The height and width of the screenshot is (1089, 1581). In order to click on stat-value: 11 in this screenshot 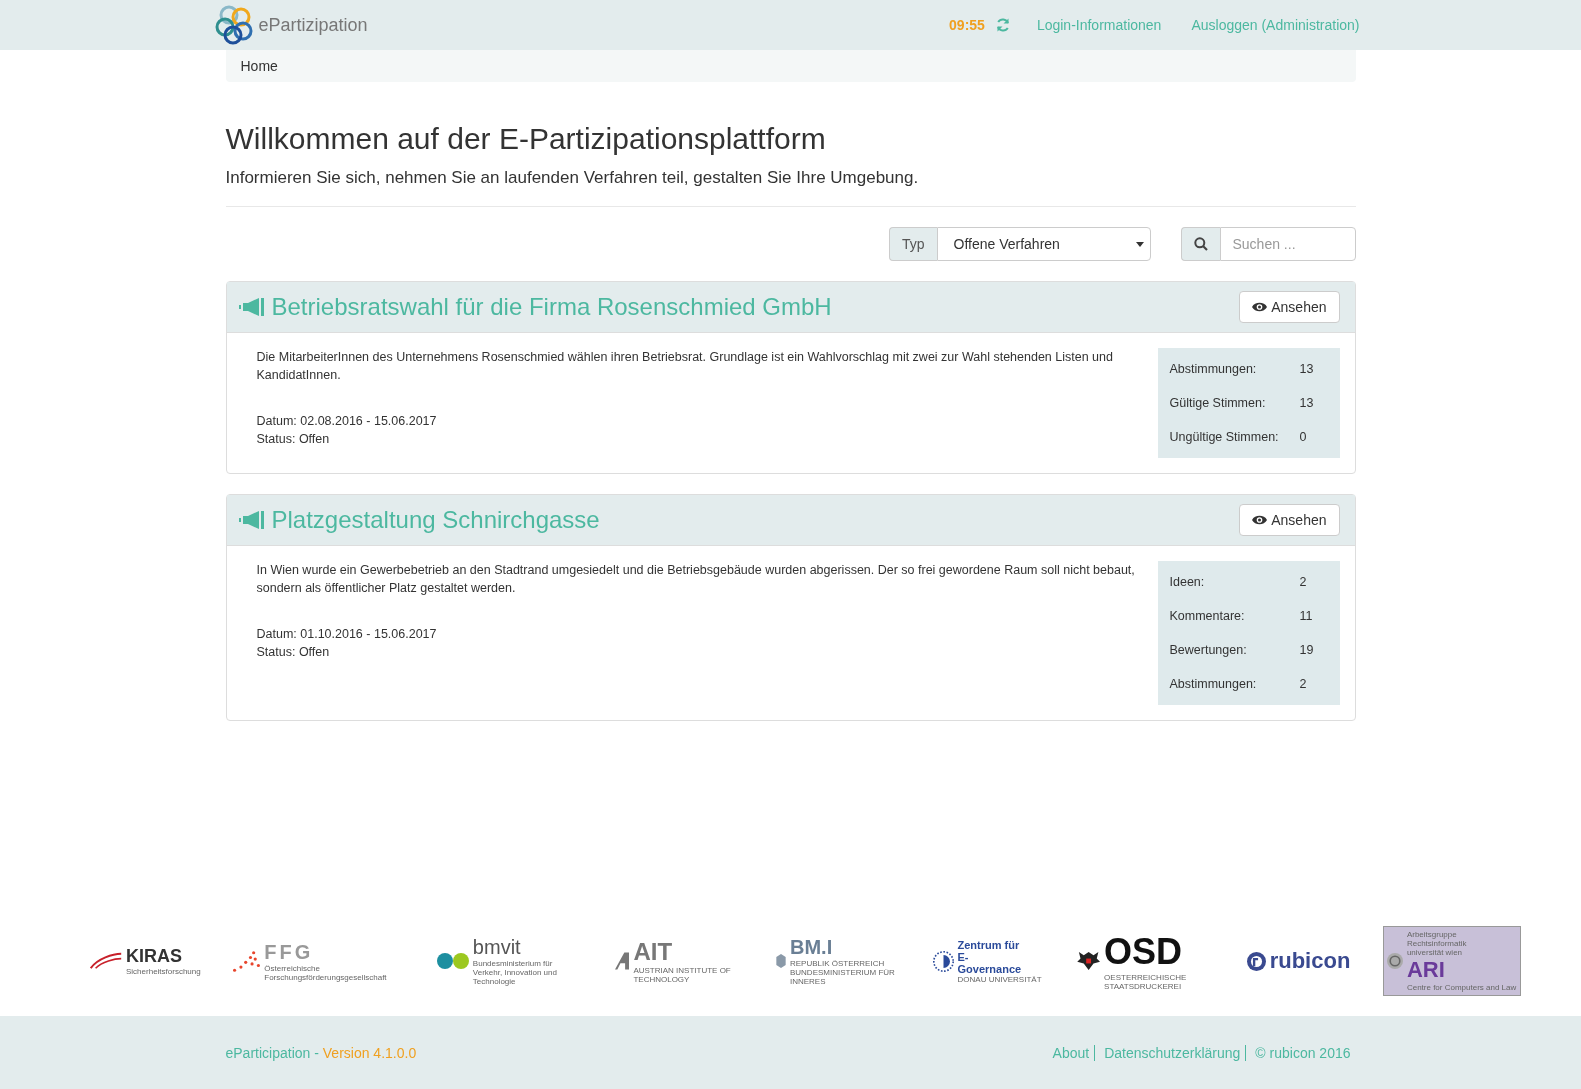, I will do `click(1306, 616)`.